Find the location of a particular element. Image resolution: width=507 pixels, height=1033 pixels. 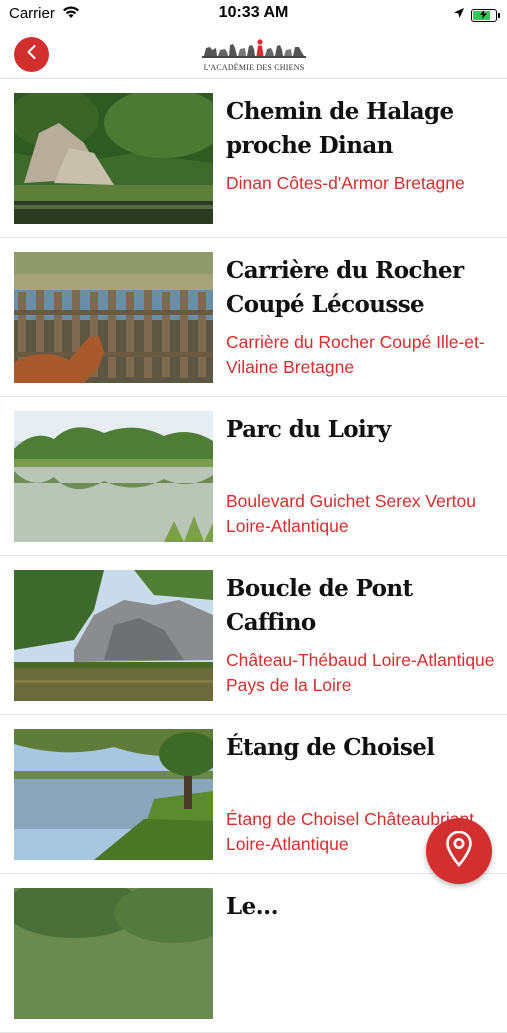

place-location: Dinan Côtes-d'Armor Bretagne is located at coordinates (345, 183).